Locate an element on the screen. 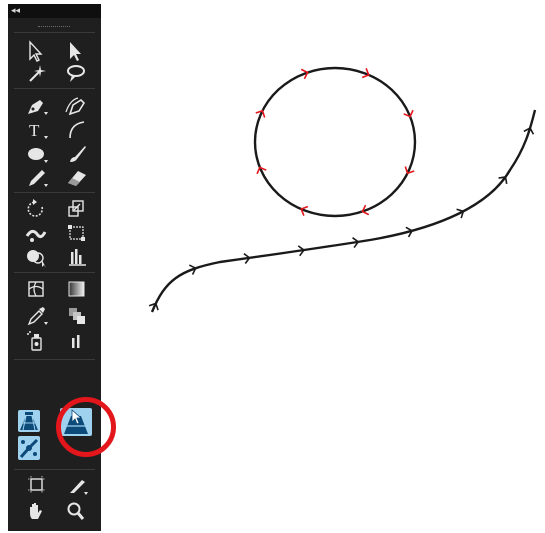  bar-graph-tool is located at coordinates (76, 341).